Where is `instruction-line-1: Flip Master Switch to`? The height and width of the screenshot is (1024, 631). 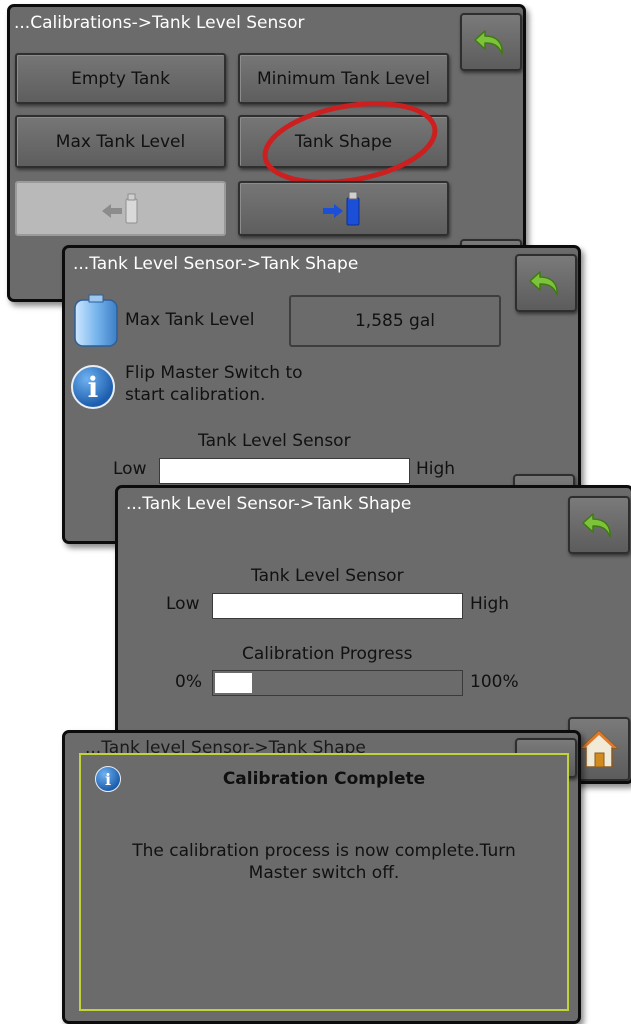
instruction-line-1: Flip Master Switch to is located at coordinates (214, 373).